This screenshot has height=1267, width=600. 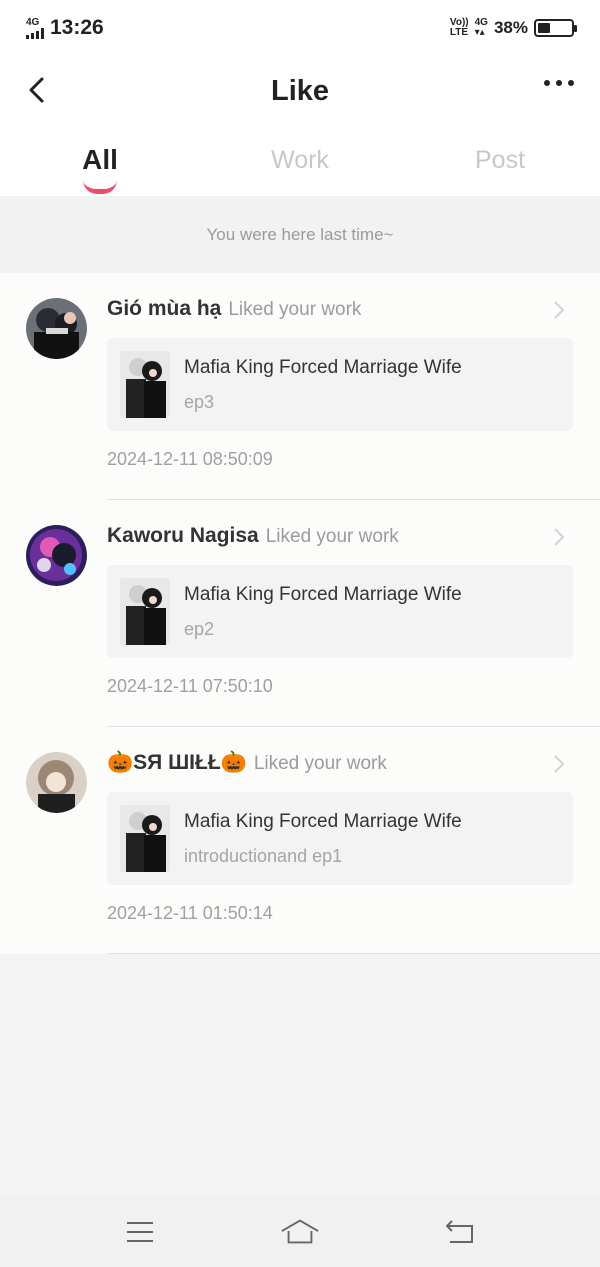 I want to click on status-right: Vo)) LTE 4G ▾▴ 38%, so click(x=513, y=28).